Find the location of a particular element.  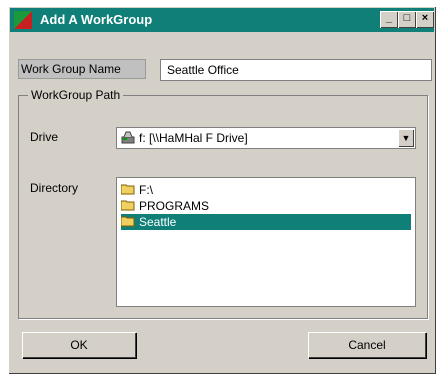

workgroup-name-field is located at coordinates (296, 70).